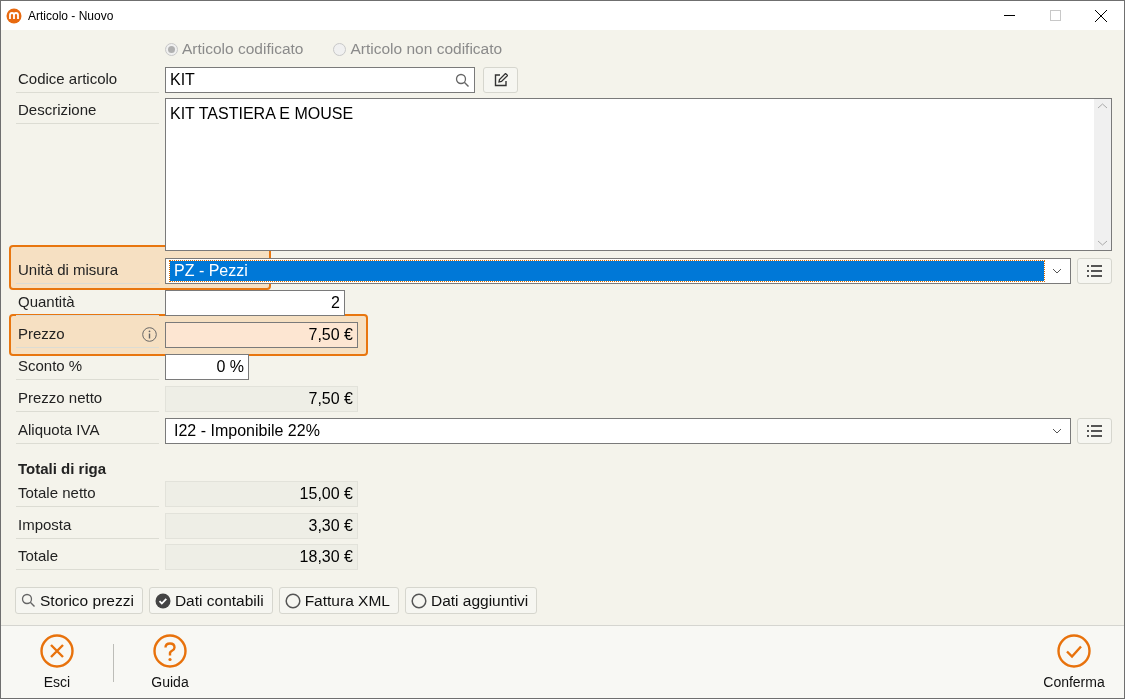 The width and height of the screenshot is (1125, 699). What do you see at coordinates (79, 600) in the screenshot?
I see `history-button: Storico prezzi` at bounding box center [79, 600].